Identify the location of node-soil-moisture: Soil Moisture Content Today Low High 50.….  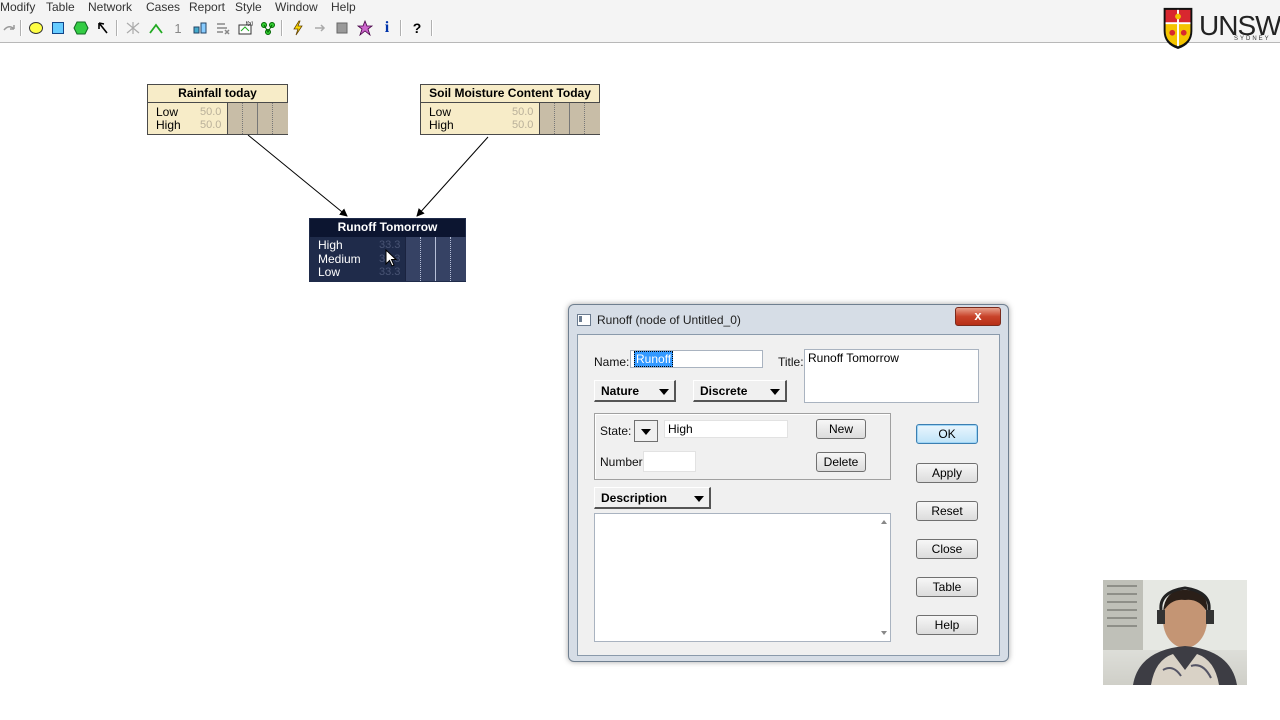
(510, 109).